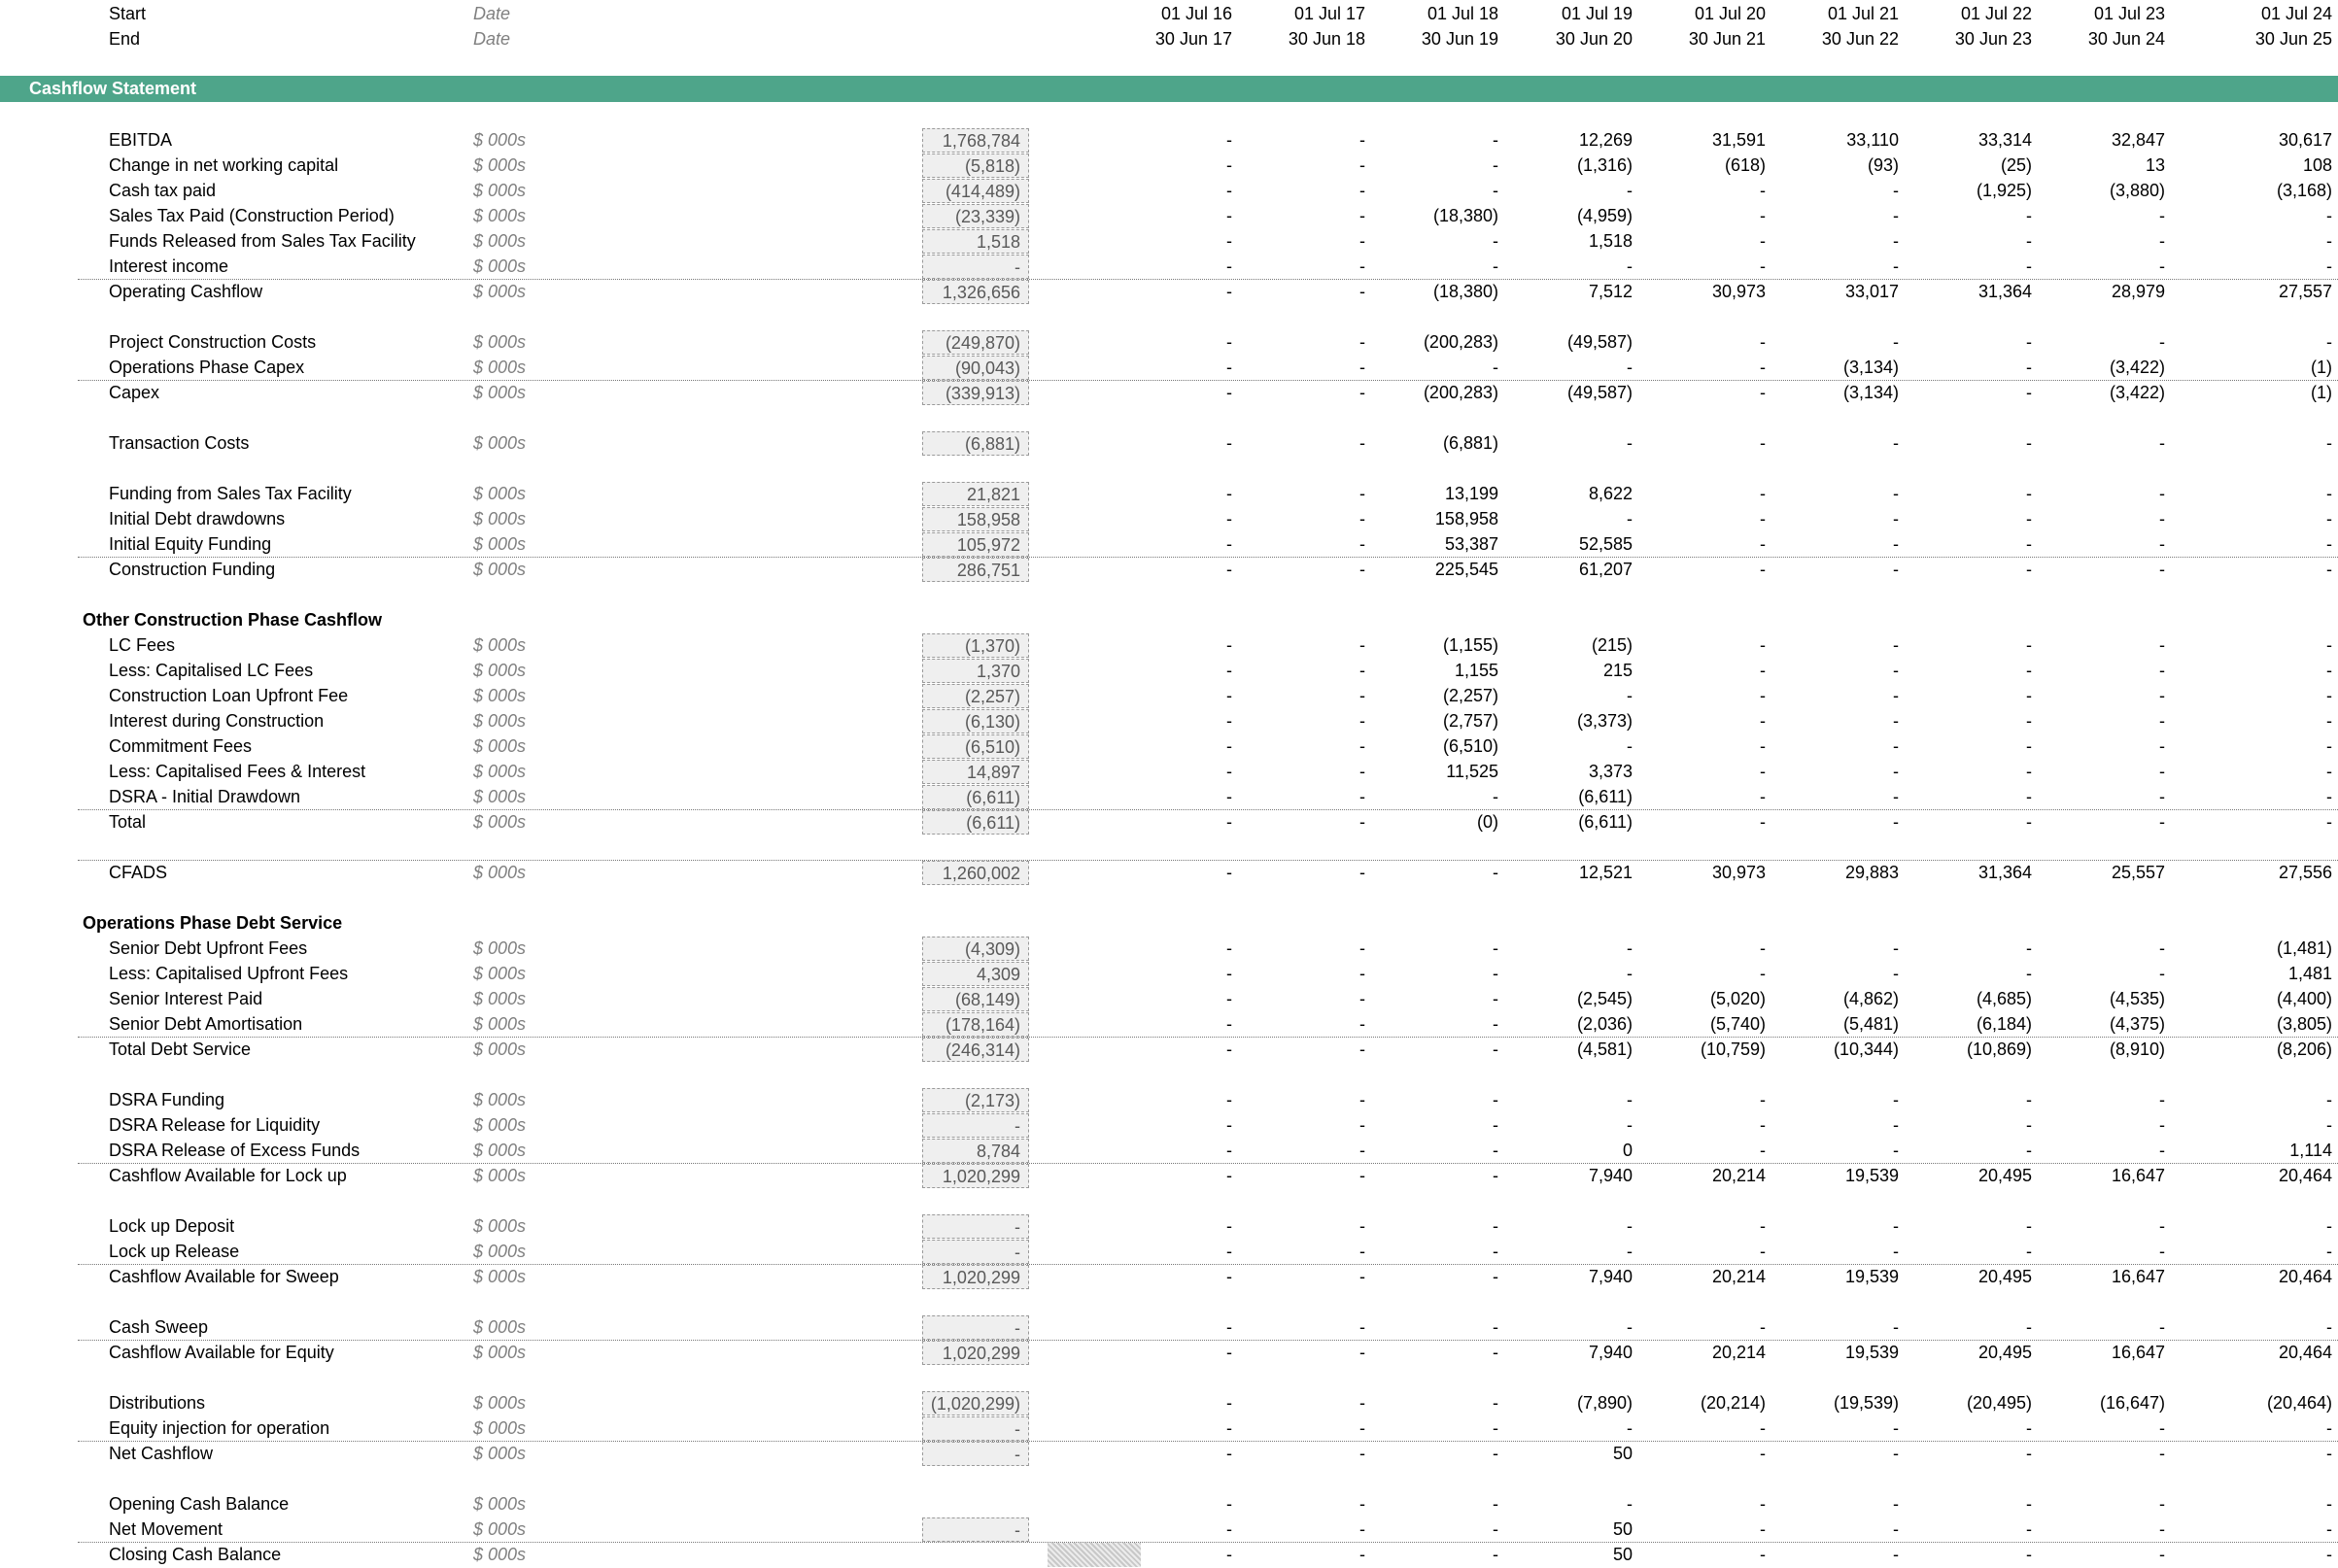 The image size is (2338, 1568). I want to click on period-value-cell: (4,862), so click(1835, 999).